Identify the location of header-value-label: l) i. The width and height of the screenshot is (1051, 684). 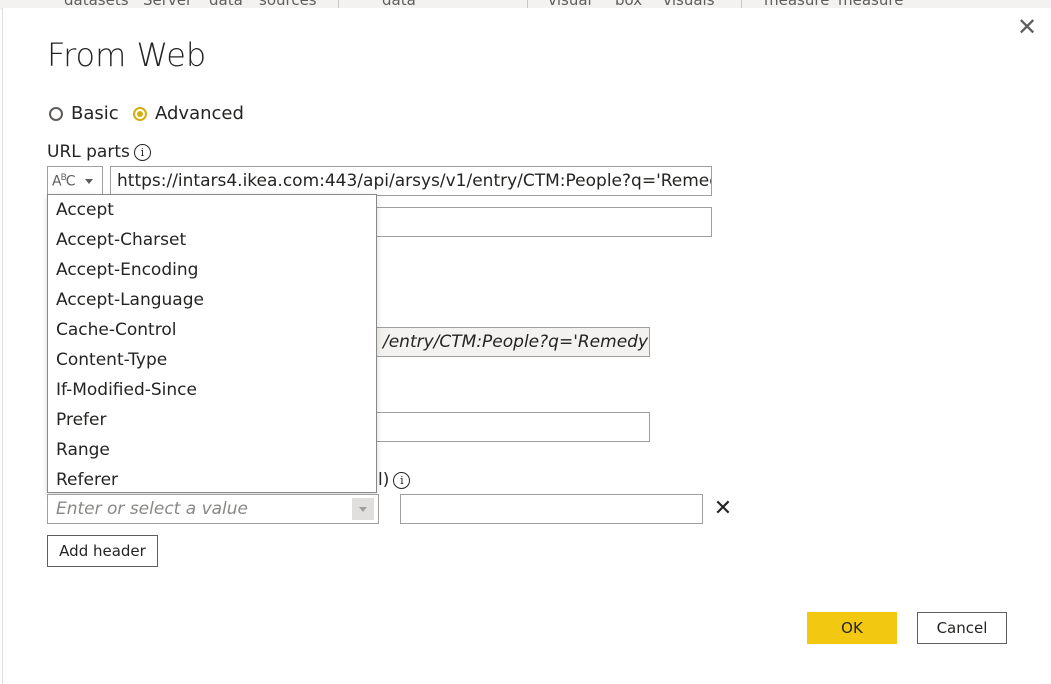
(394, 480).